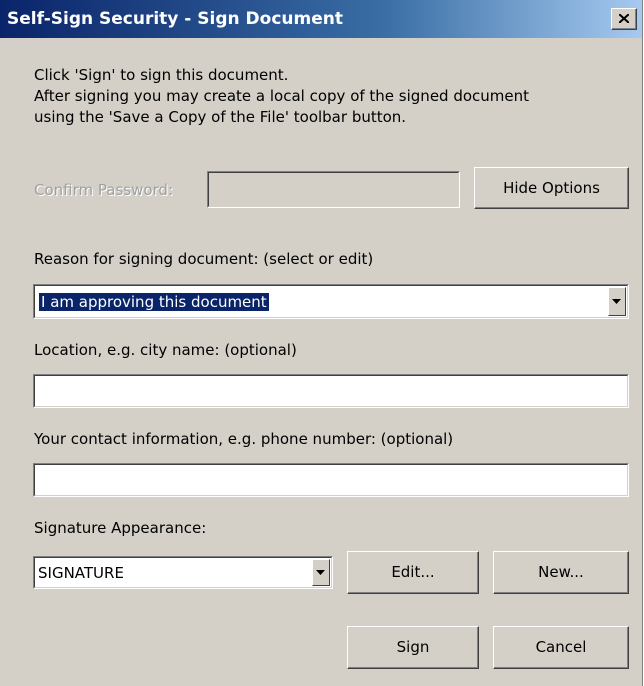  I want to click on signature-appearance-label: Signature Appearance:, so click(120, 528).